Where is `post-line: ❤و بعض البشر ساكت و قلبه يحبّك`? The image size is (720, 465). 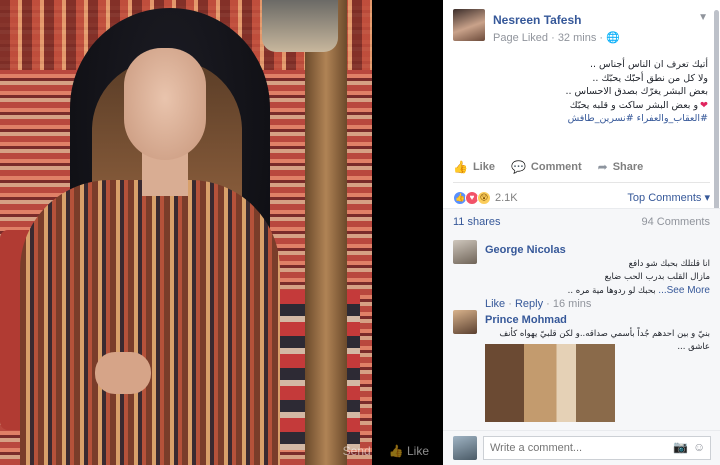
post-line: ❤و بعض البشر ساكت و قلبه يحبّك is located at coordinates (580, 106).